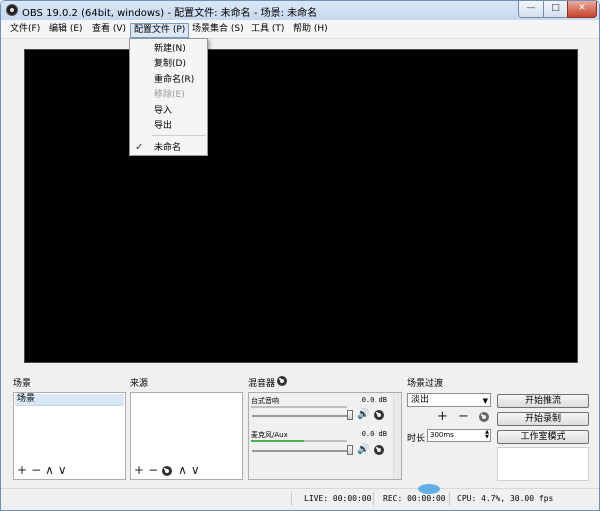 The image size is (600, 511). What do you see at coordinates (153, 470) in the screenshot?
I see `remove-source-button: −` at bounding box center [153, 470].